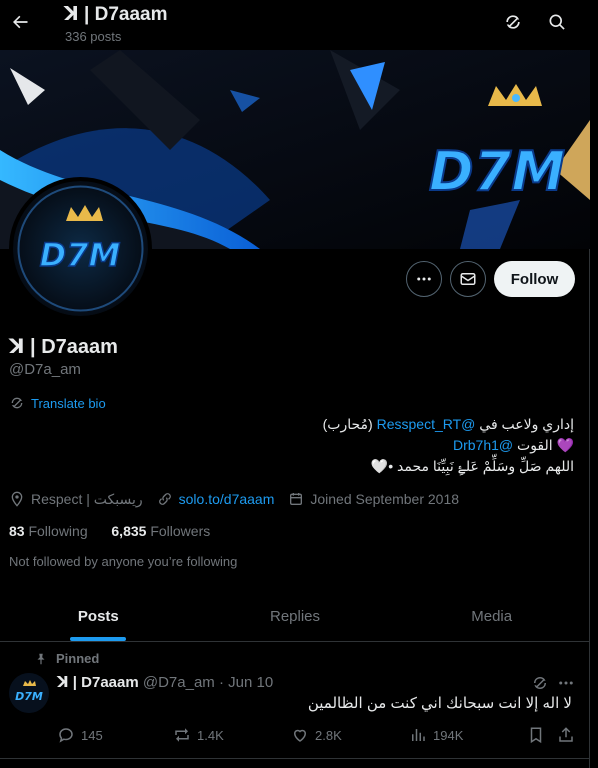 This screenshot has width=598, height=768. I want to click on bookmark-icon, so click(536, 735).